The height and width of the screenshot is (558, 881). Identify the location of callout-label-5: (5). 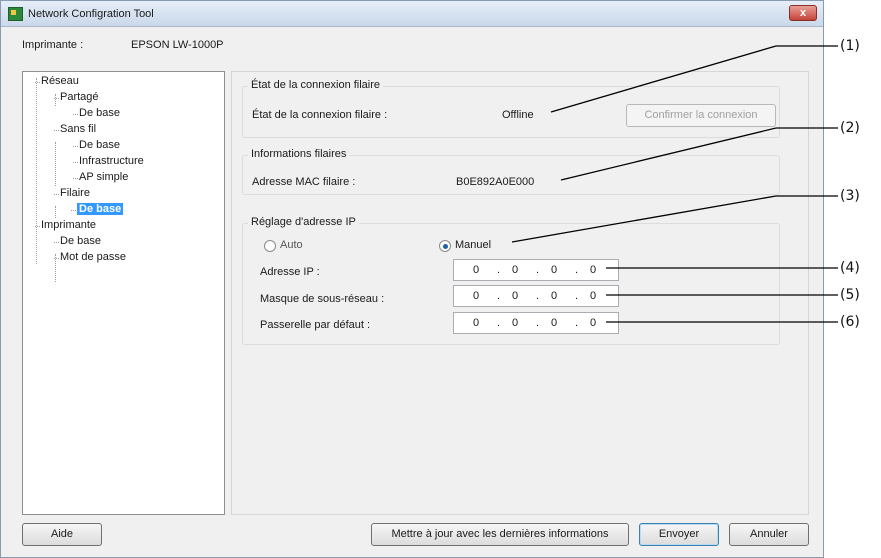
(850, 295).